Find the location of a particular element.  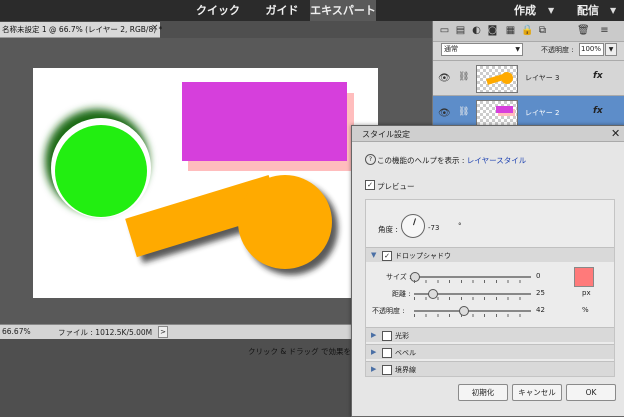

file-size-info: ファイル : 1012.5K/5.00M is located at coordinates (105, 332).